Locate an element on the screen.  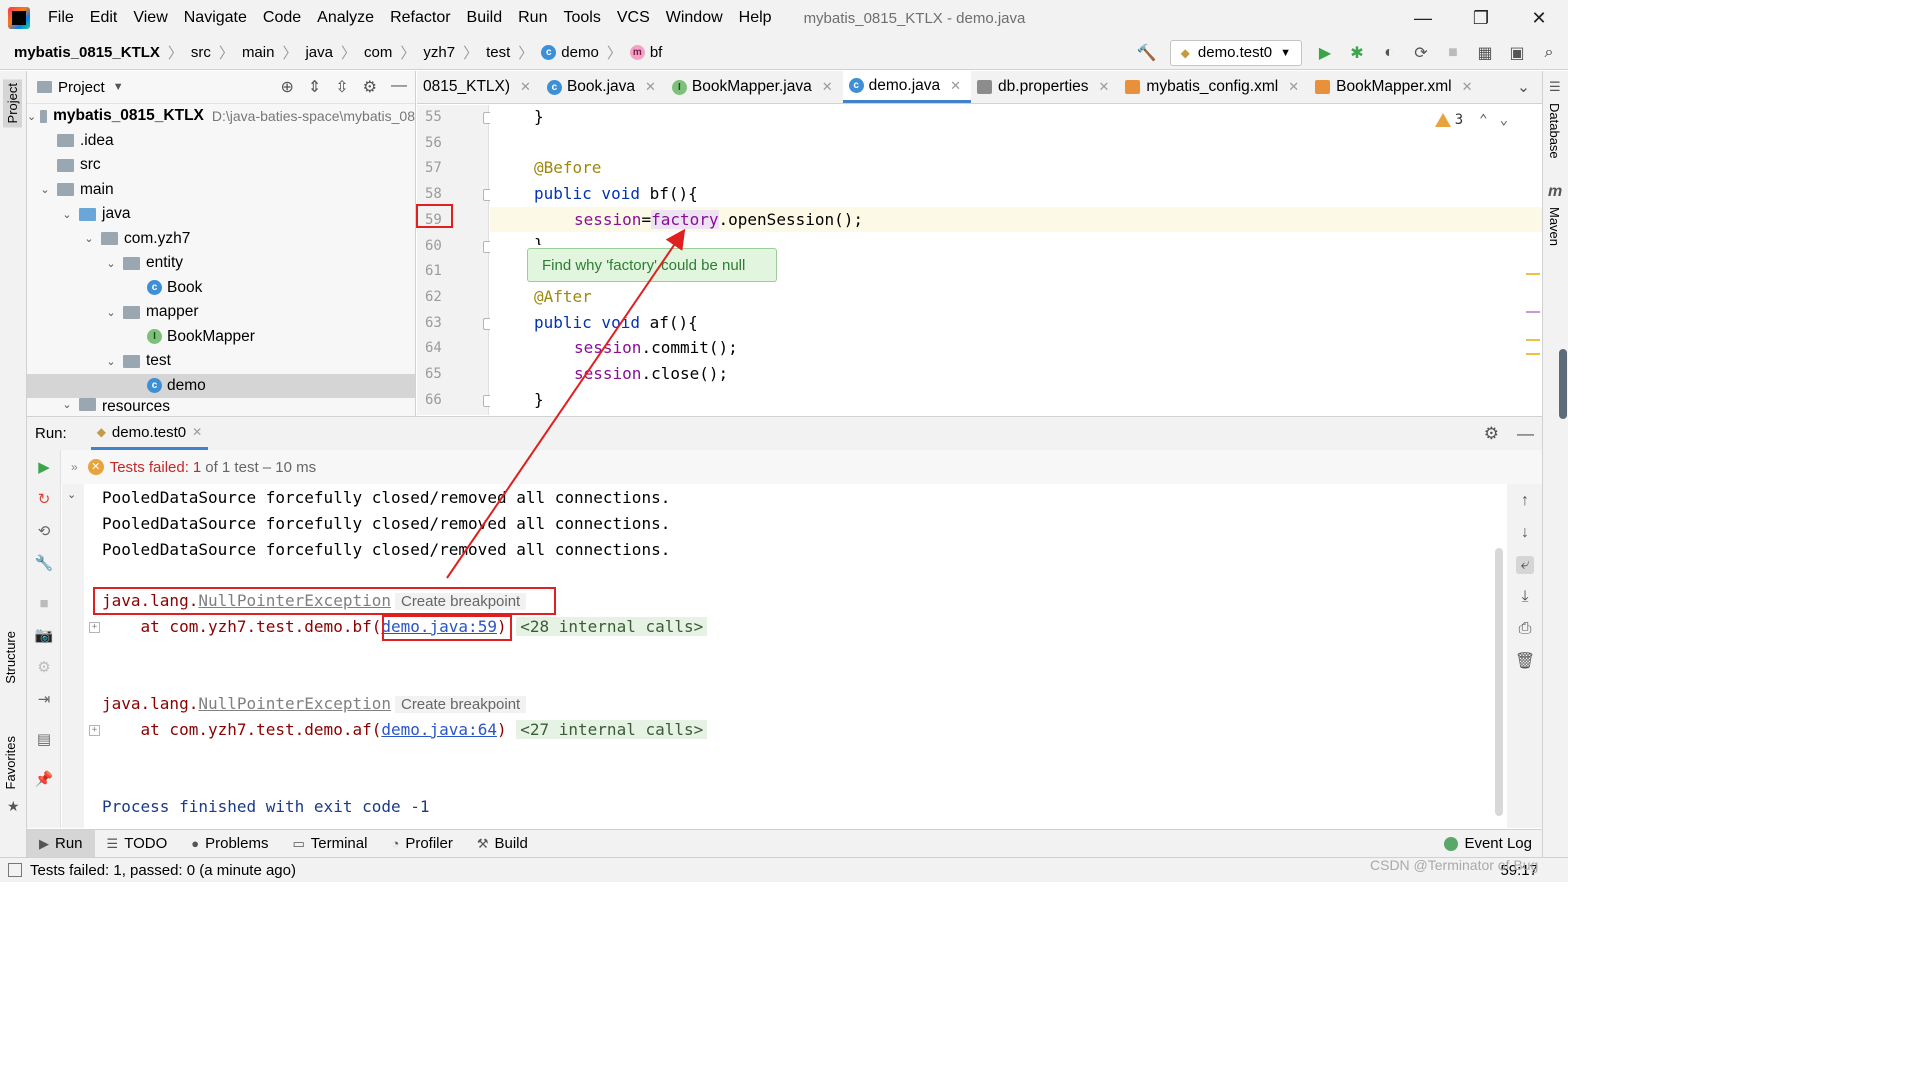
tree-item-mapper: ⌄ mapper is located at coordinates (221, 312).